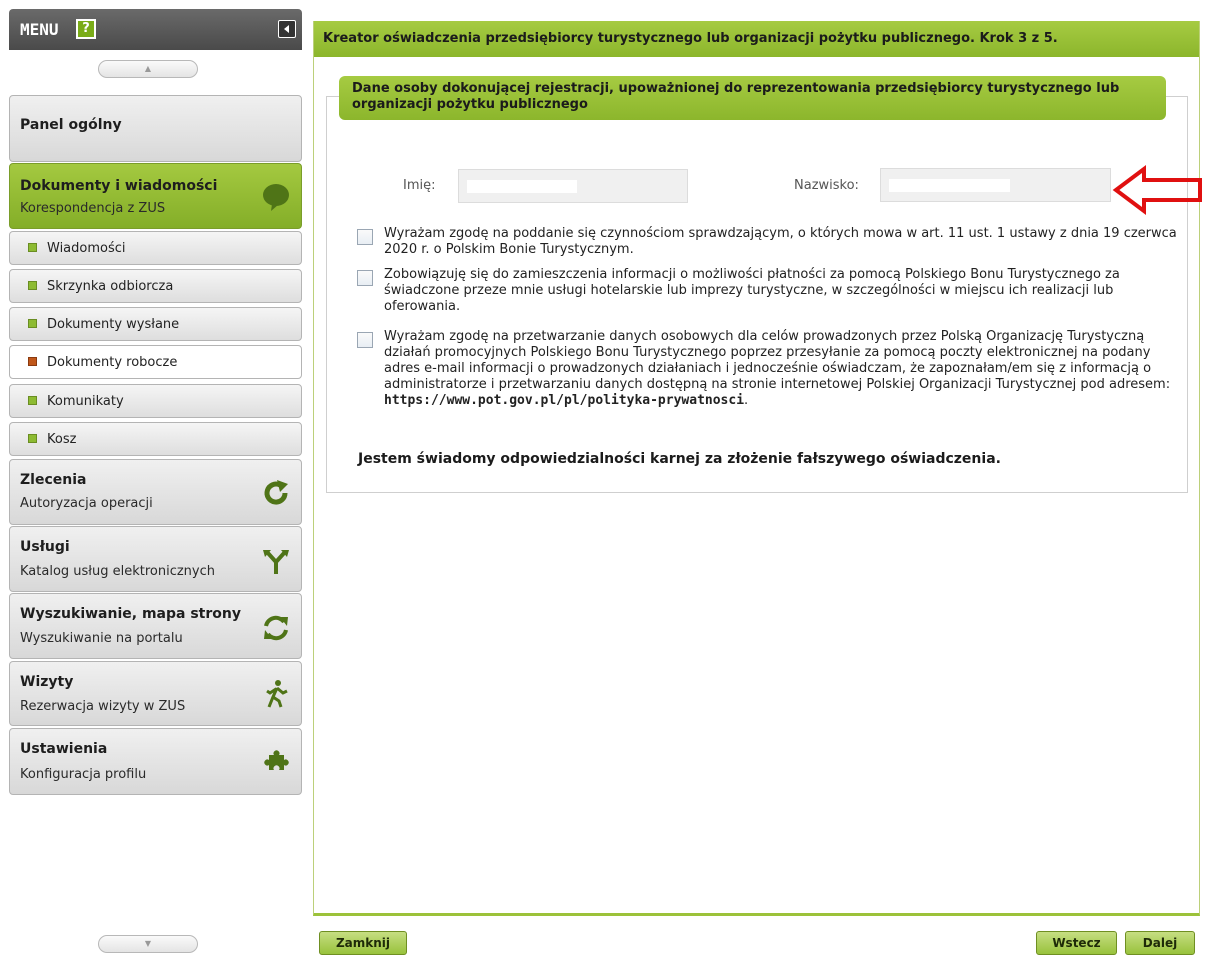 This screenshot has width=1212, height=965. Describe the element at coordinates (86, 248) in the screenshot. I see `sidebar-item-label: Wiadomości` at that location.